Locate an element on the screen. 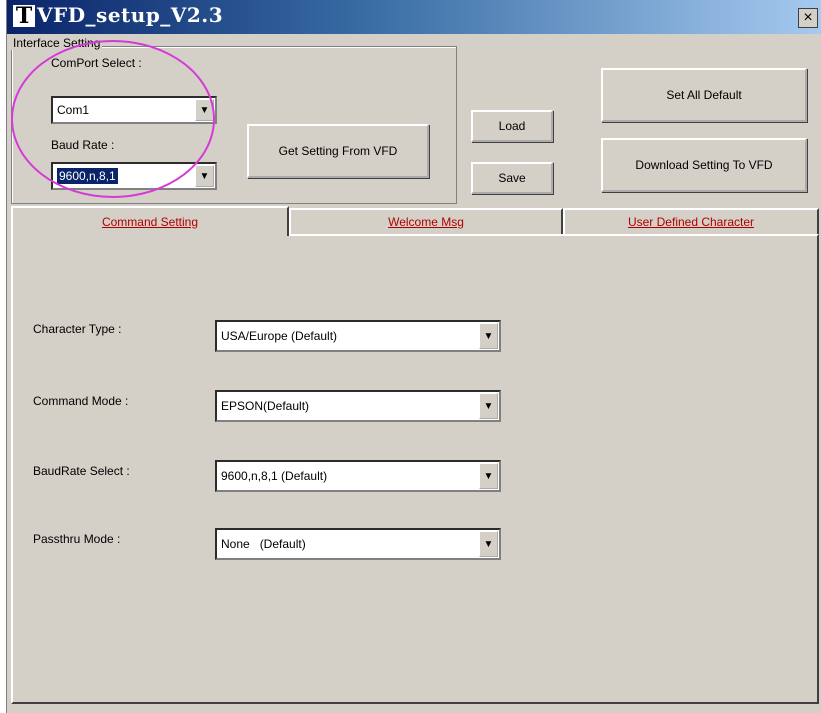 Image resolution: width=821 pixels, height=713 pixels. baudrate-select-label: BaudRate Select : is located at coordinates (81, 471).